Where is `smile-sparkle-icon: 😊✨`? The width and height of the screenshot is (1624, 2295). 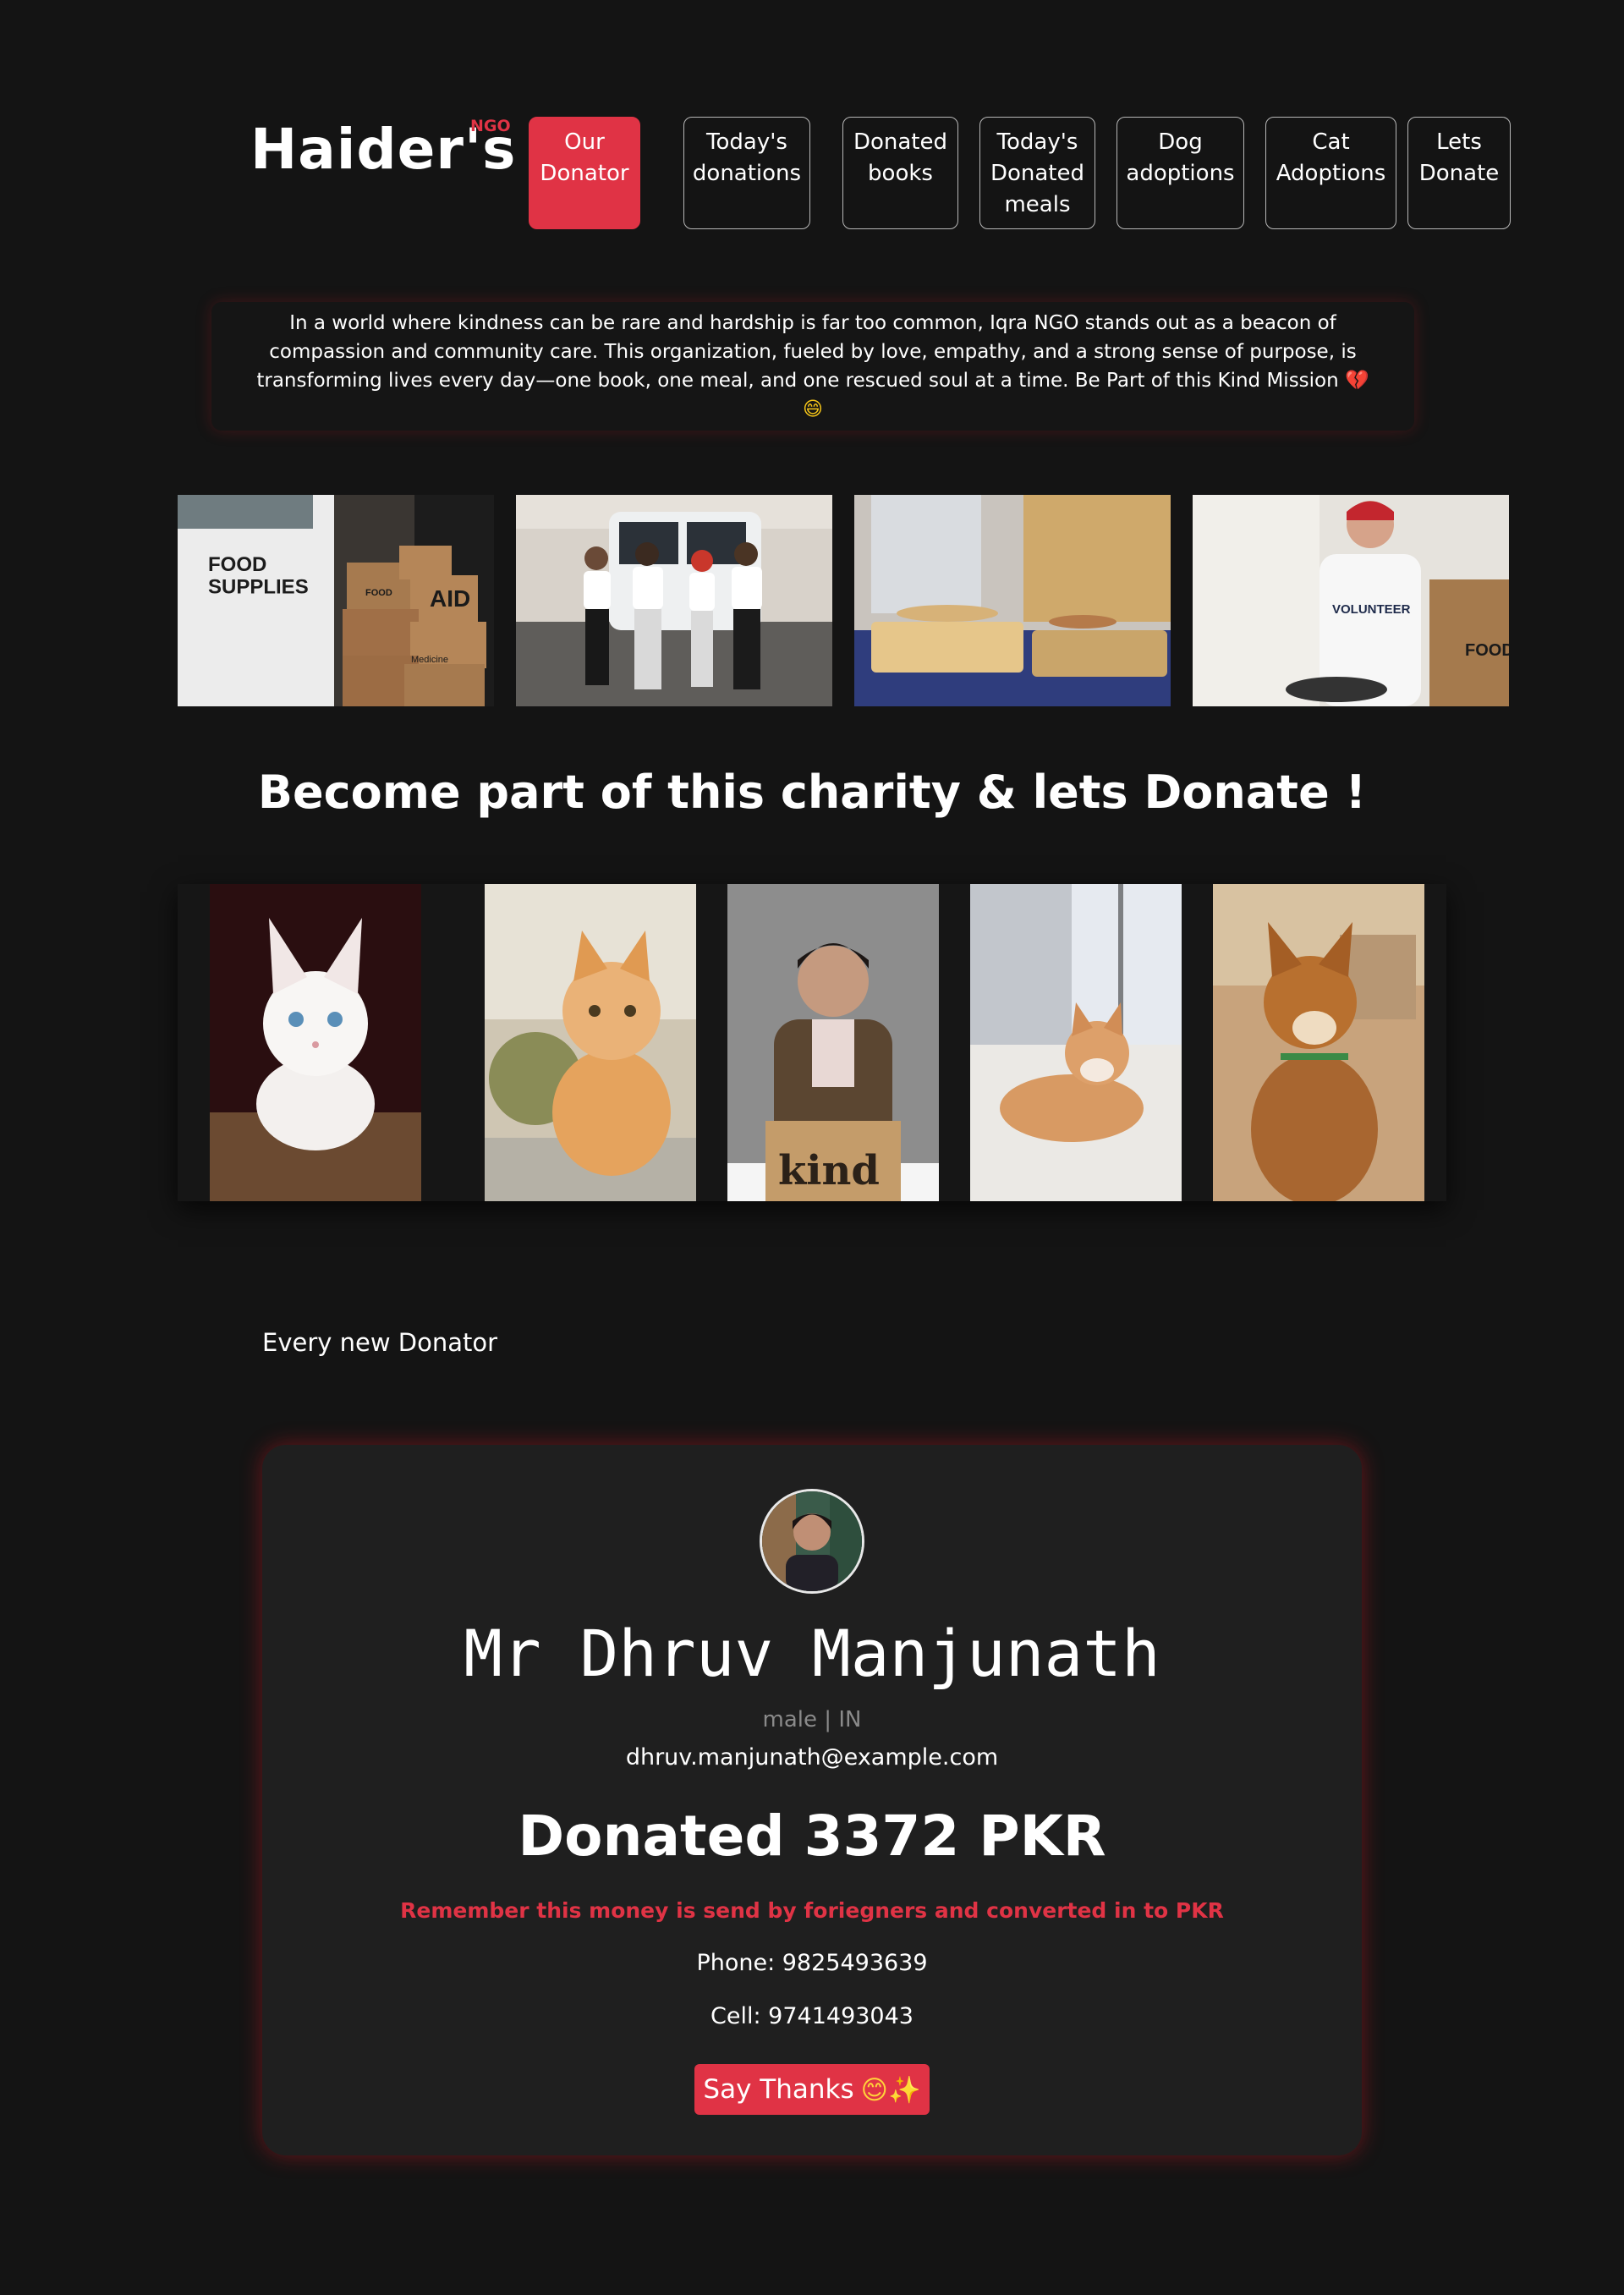
smile-sparkle-icon: 😊✨ is located at coordinates (890, 2090).